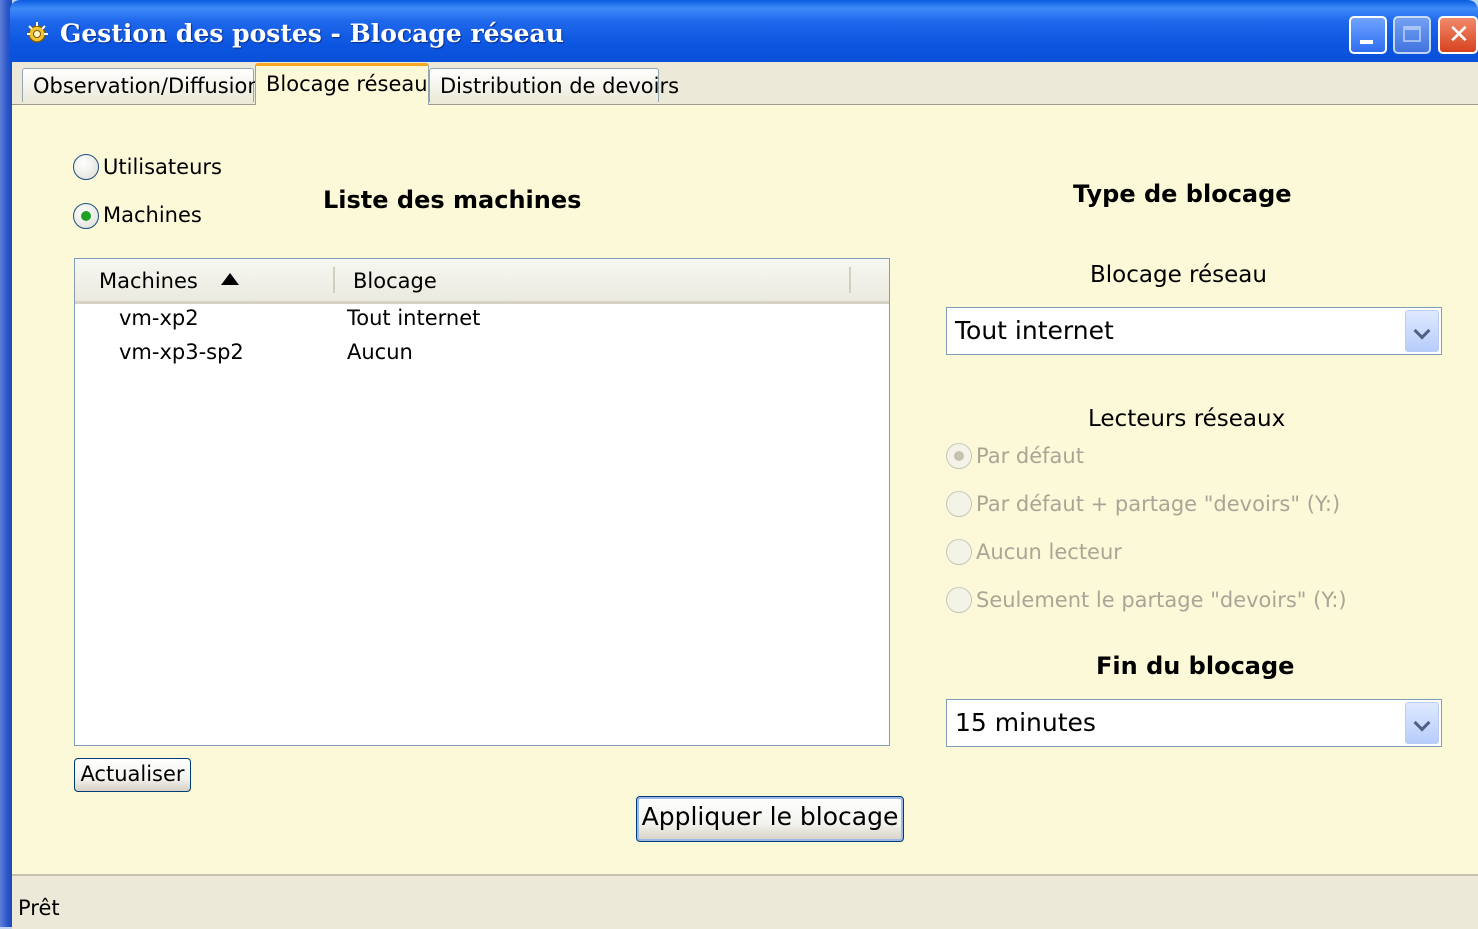 This screenshot has width=1478, height=929. What do you see at coordinates (959, 504) in the screenshot?
I see `radio-drives-default-plus-share` at bounding box center [959, 504].